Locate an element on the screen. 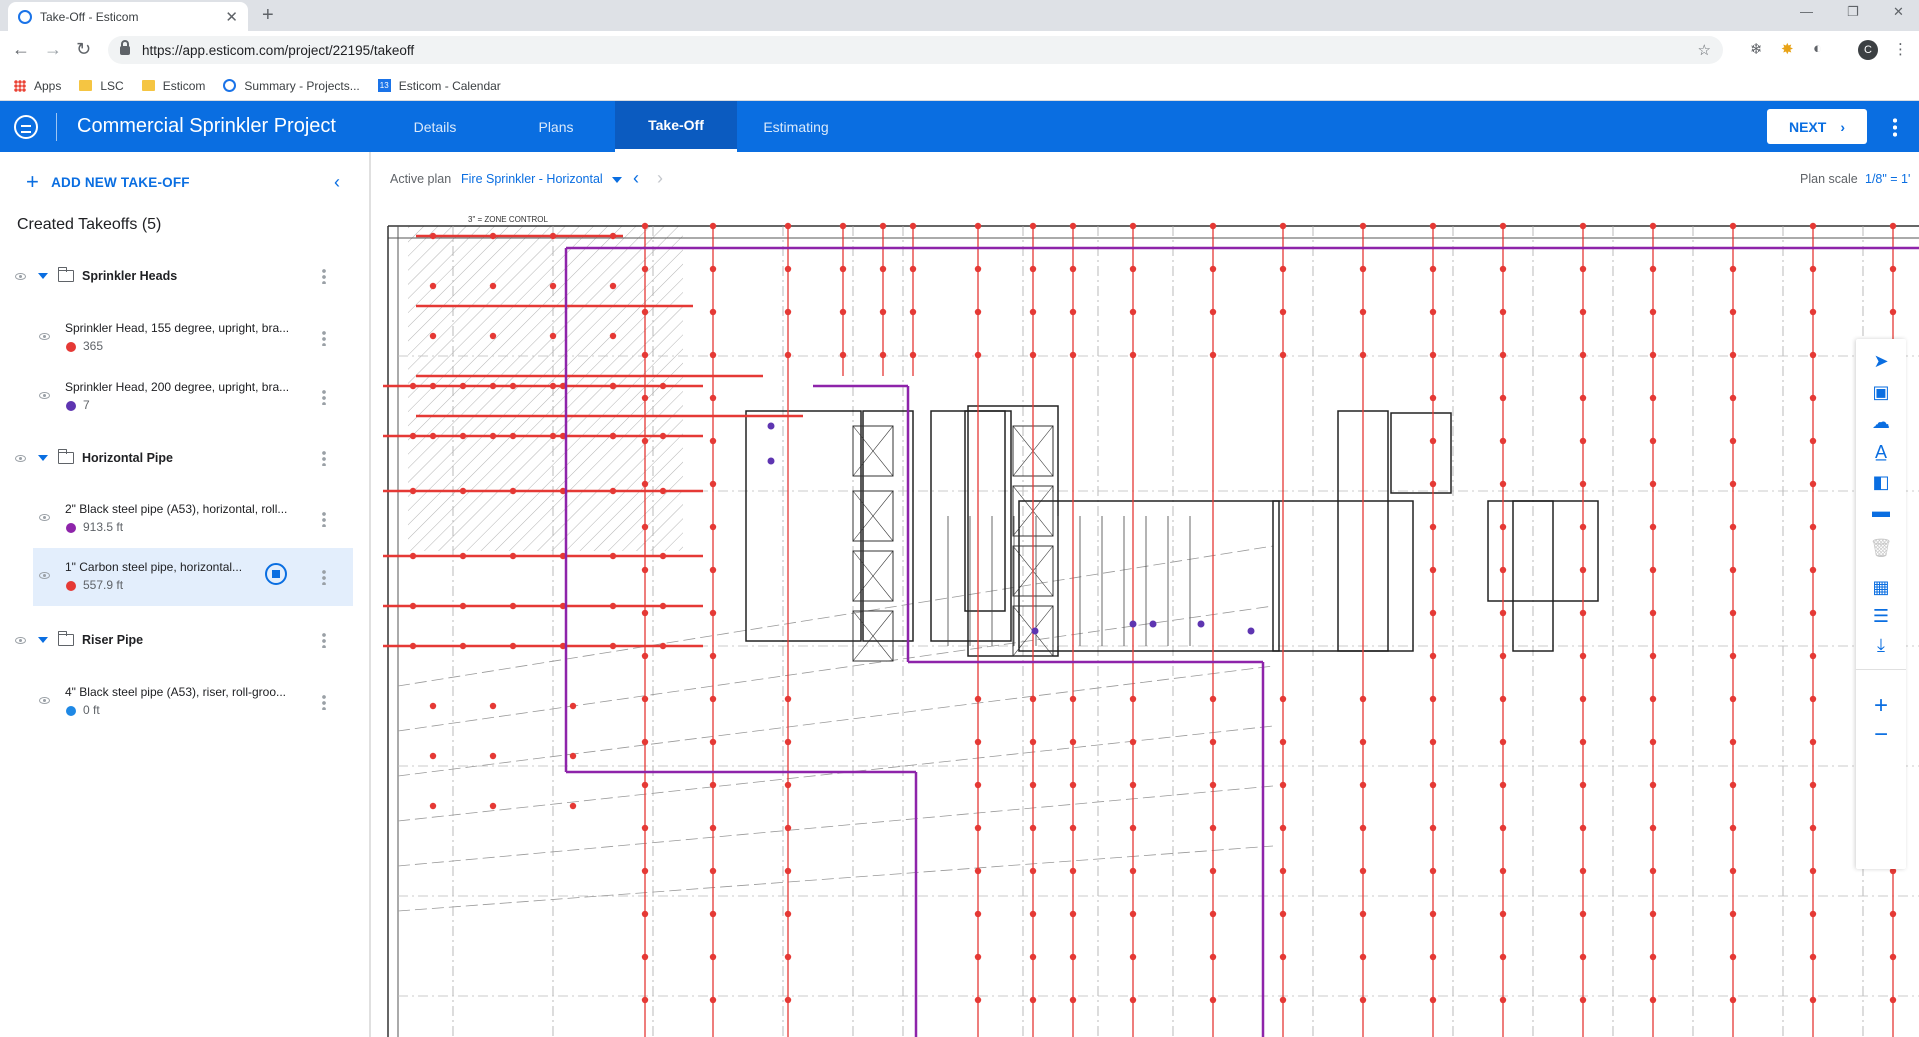 Image resolution: width=1919 pixels, height=1037 pixels. zoom-in-icon: + is located at coordinates (1881, 705).